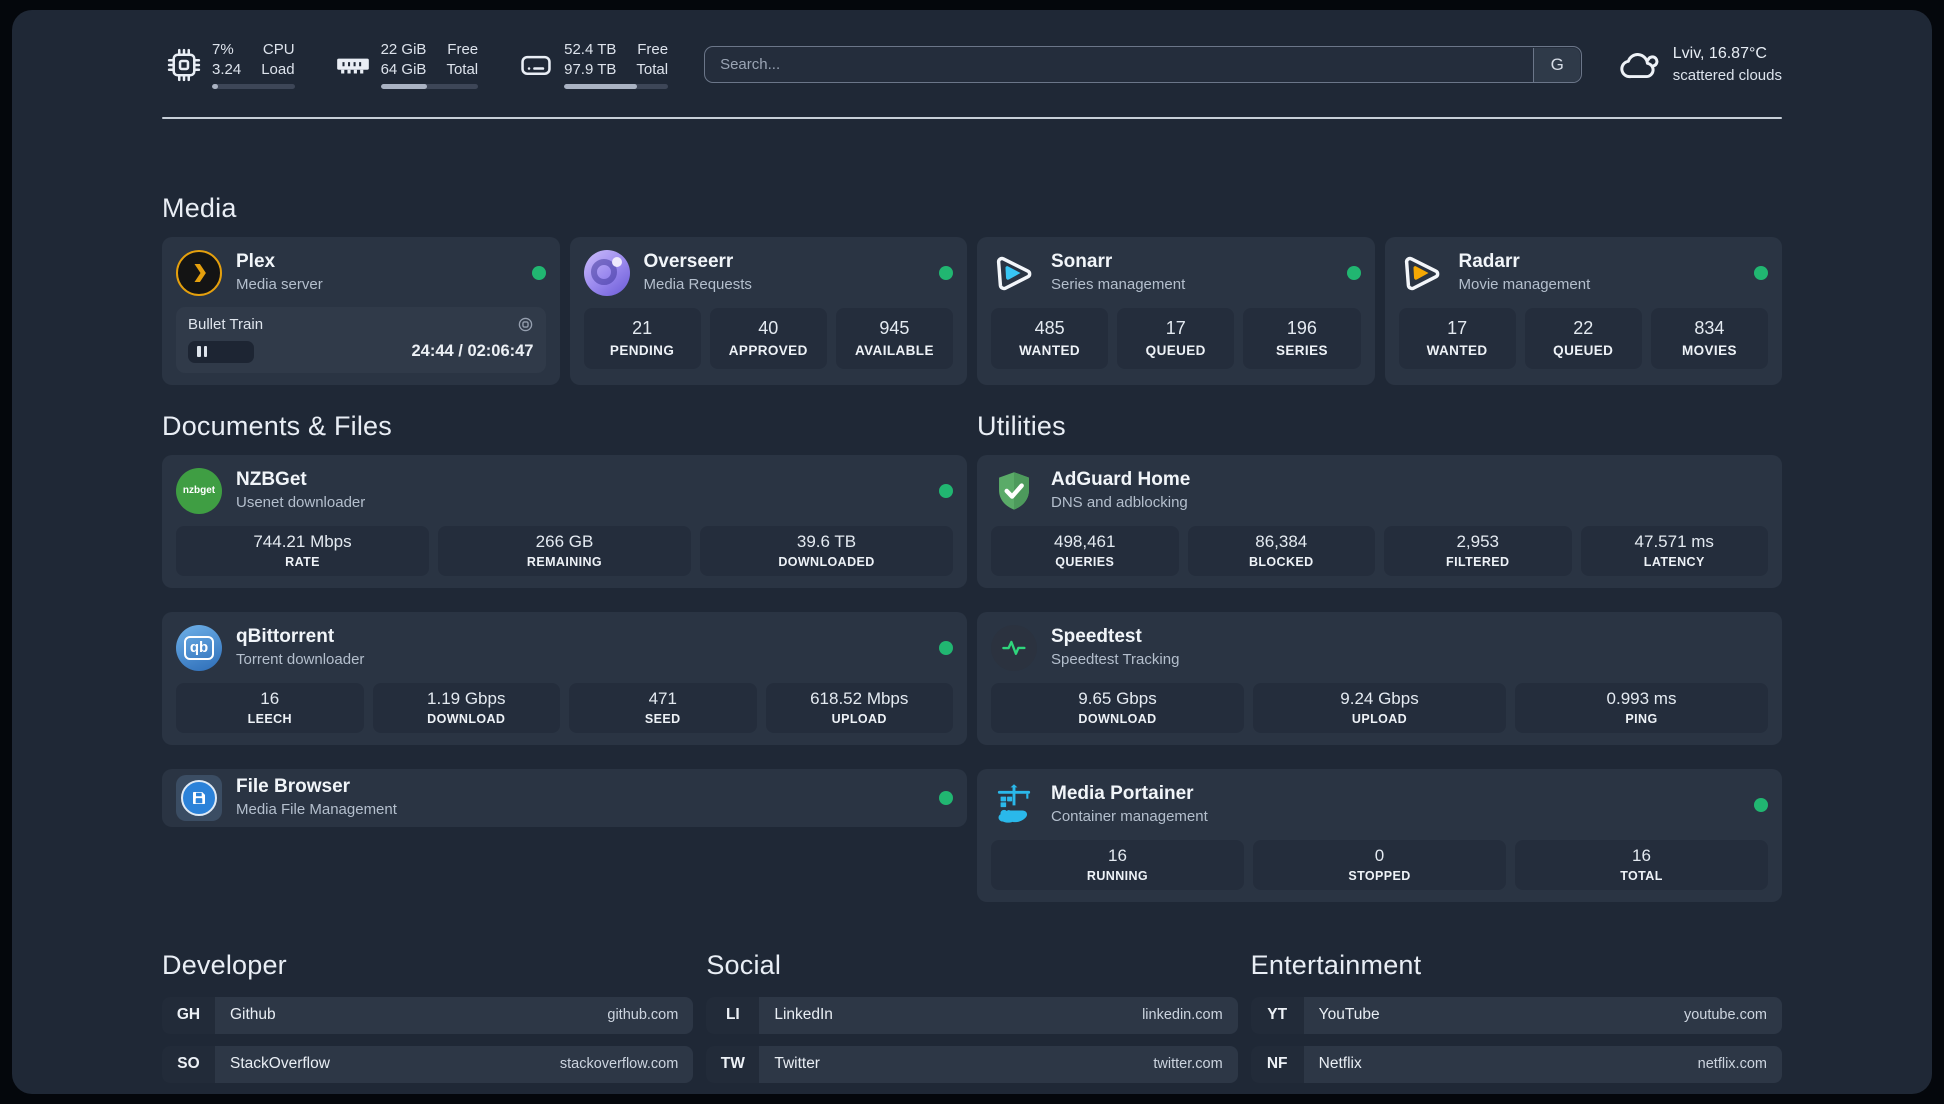 This screenshot has height=1104, width=1944. Describe the element at coordinates (1143, 64) in the screenshot. I see `search-input` at that location.